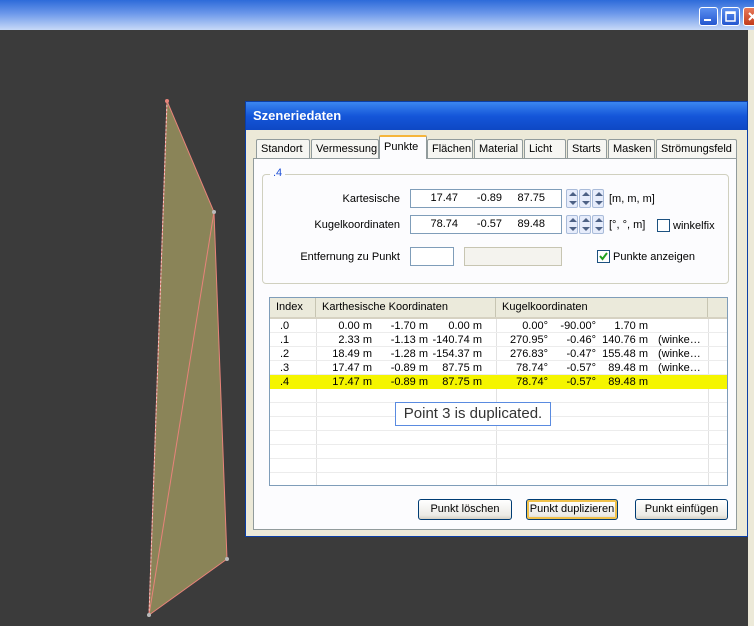 The width and height of the screenshot is (754, 626). I want to click on show-points-checkbox, so click(603, 256).